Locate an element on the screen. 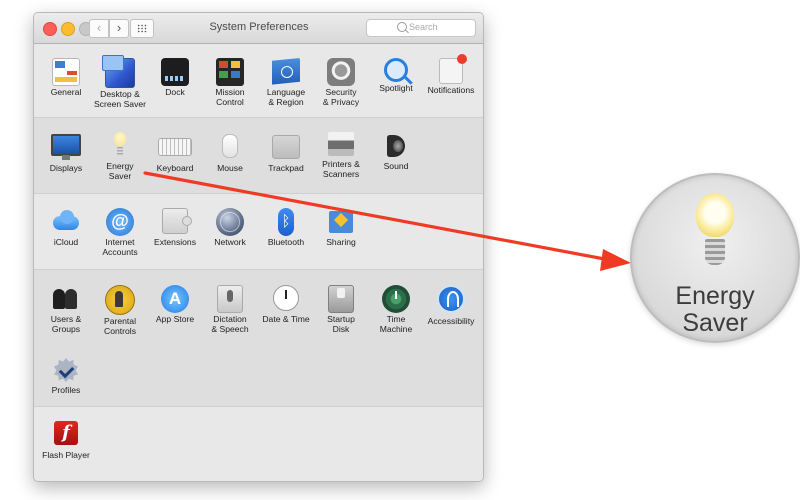 The width and height of the screenshot is (800, 500). profiles-badge-icon is located at coordinates (66, 370).